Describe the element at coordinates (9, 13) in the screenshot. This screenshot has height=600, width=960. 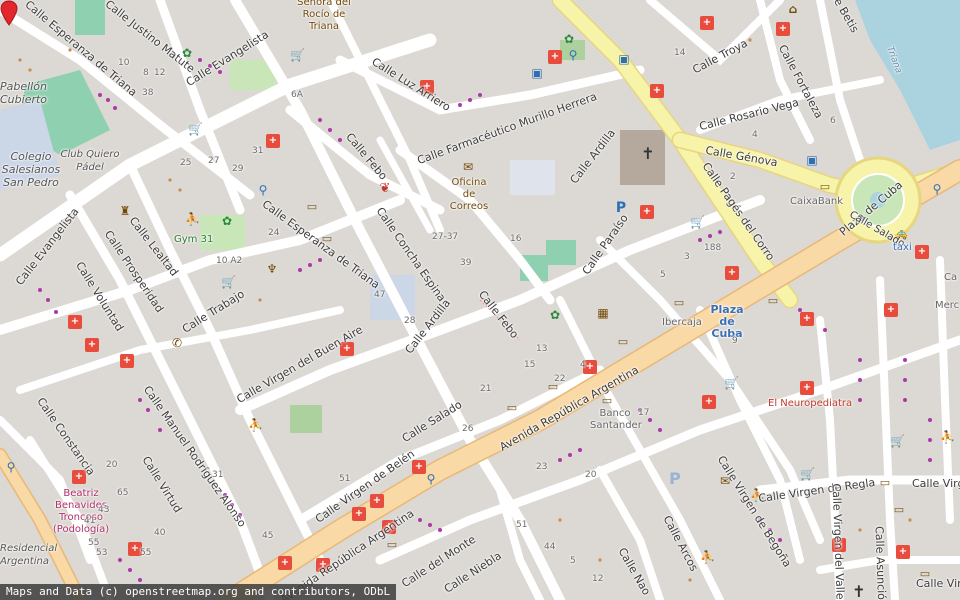
I see `location-pin-icon` at that location.